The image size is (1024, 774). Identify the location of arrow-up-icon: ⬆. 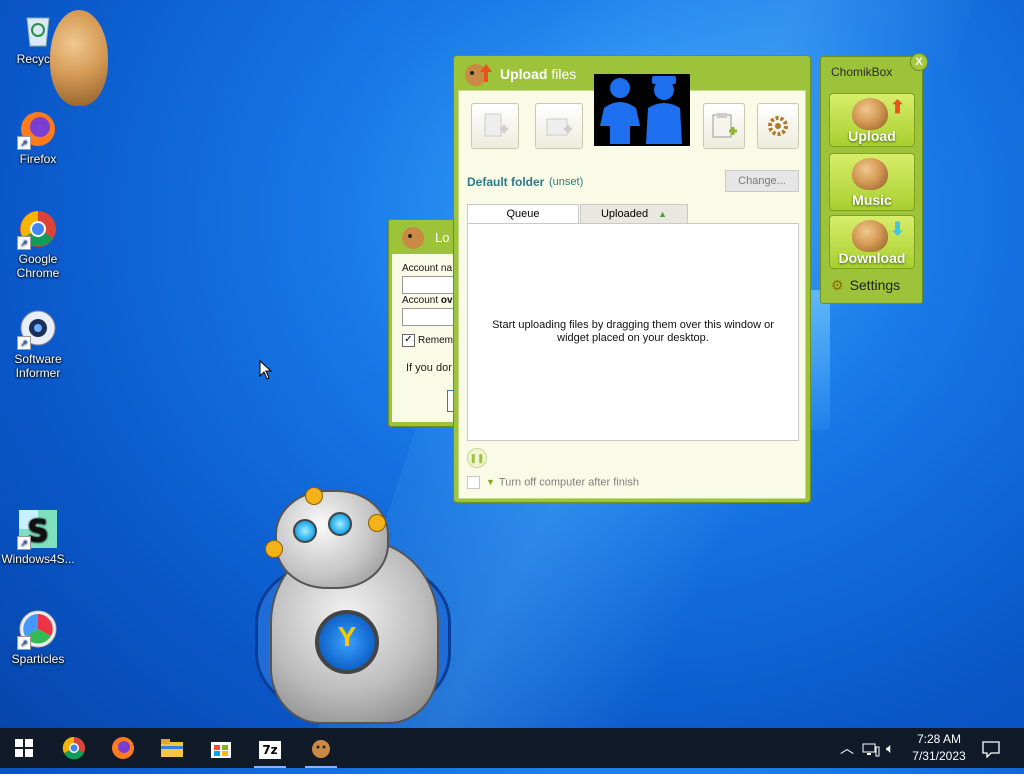
(898, 107).